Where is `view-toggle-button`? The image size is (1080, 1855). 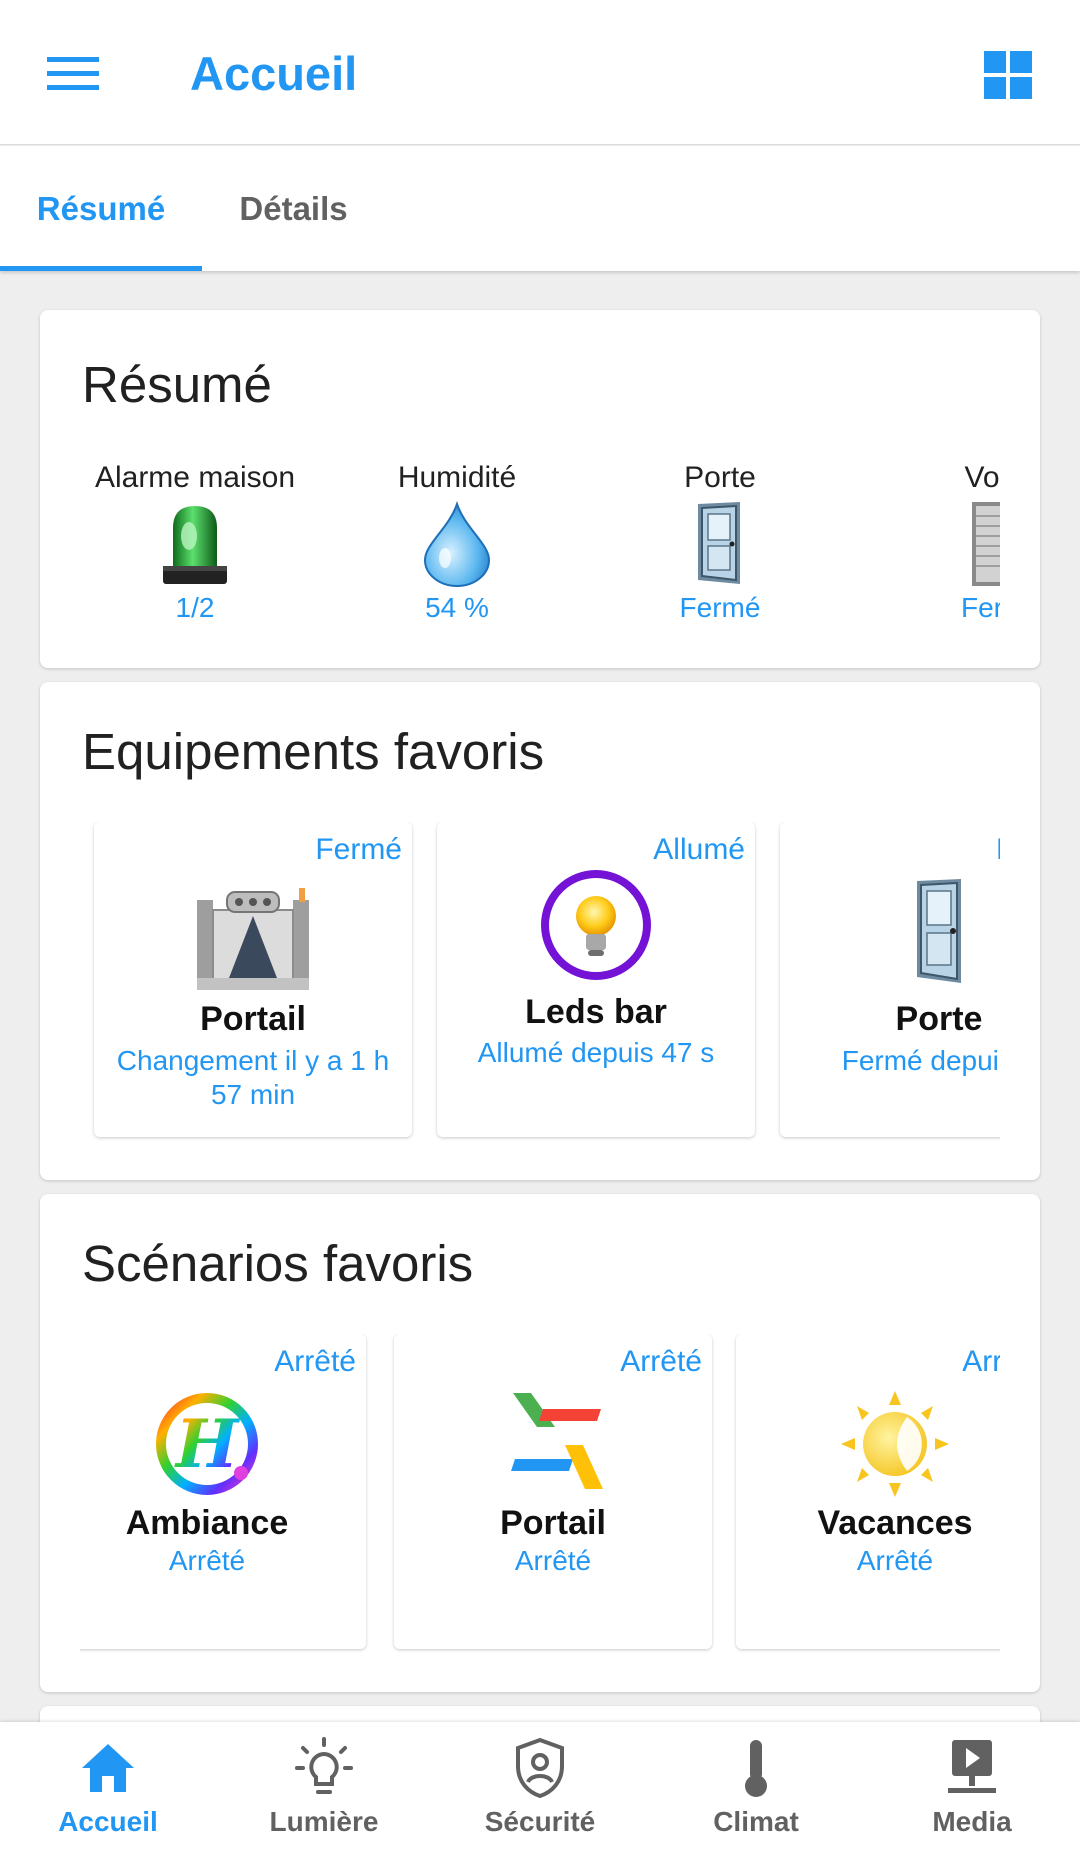
view-toggle-button is located at coordinates (1007, 74).